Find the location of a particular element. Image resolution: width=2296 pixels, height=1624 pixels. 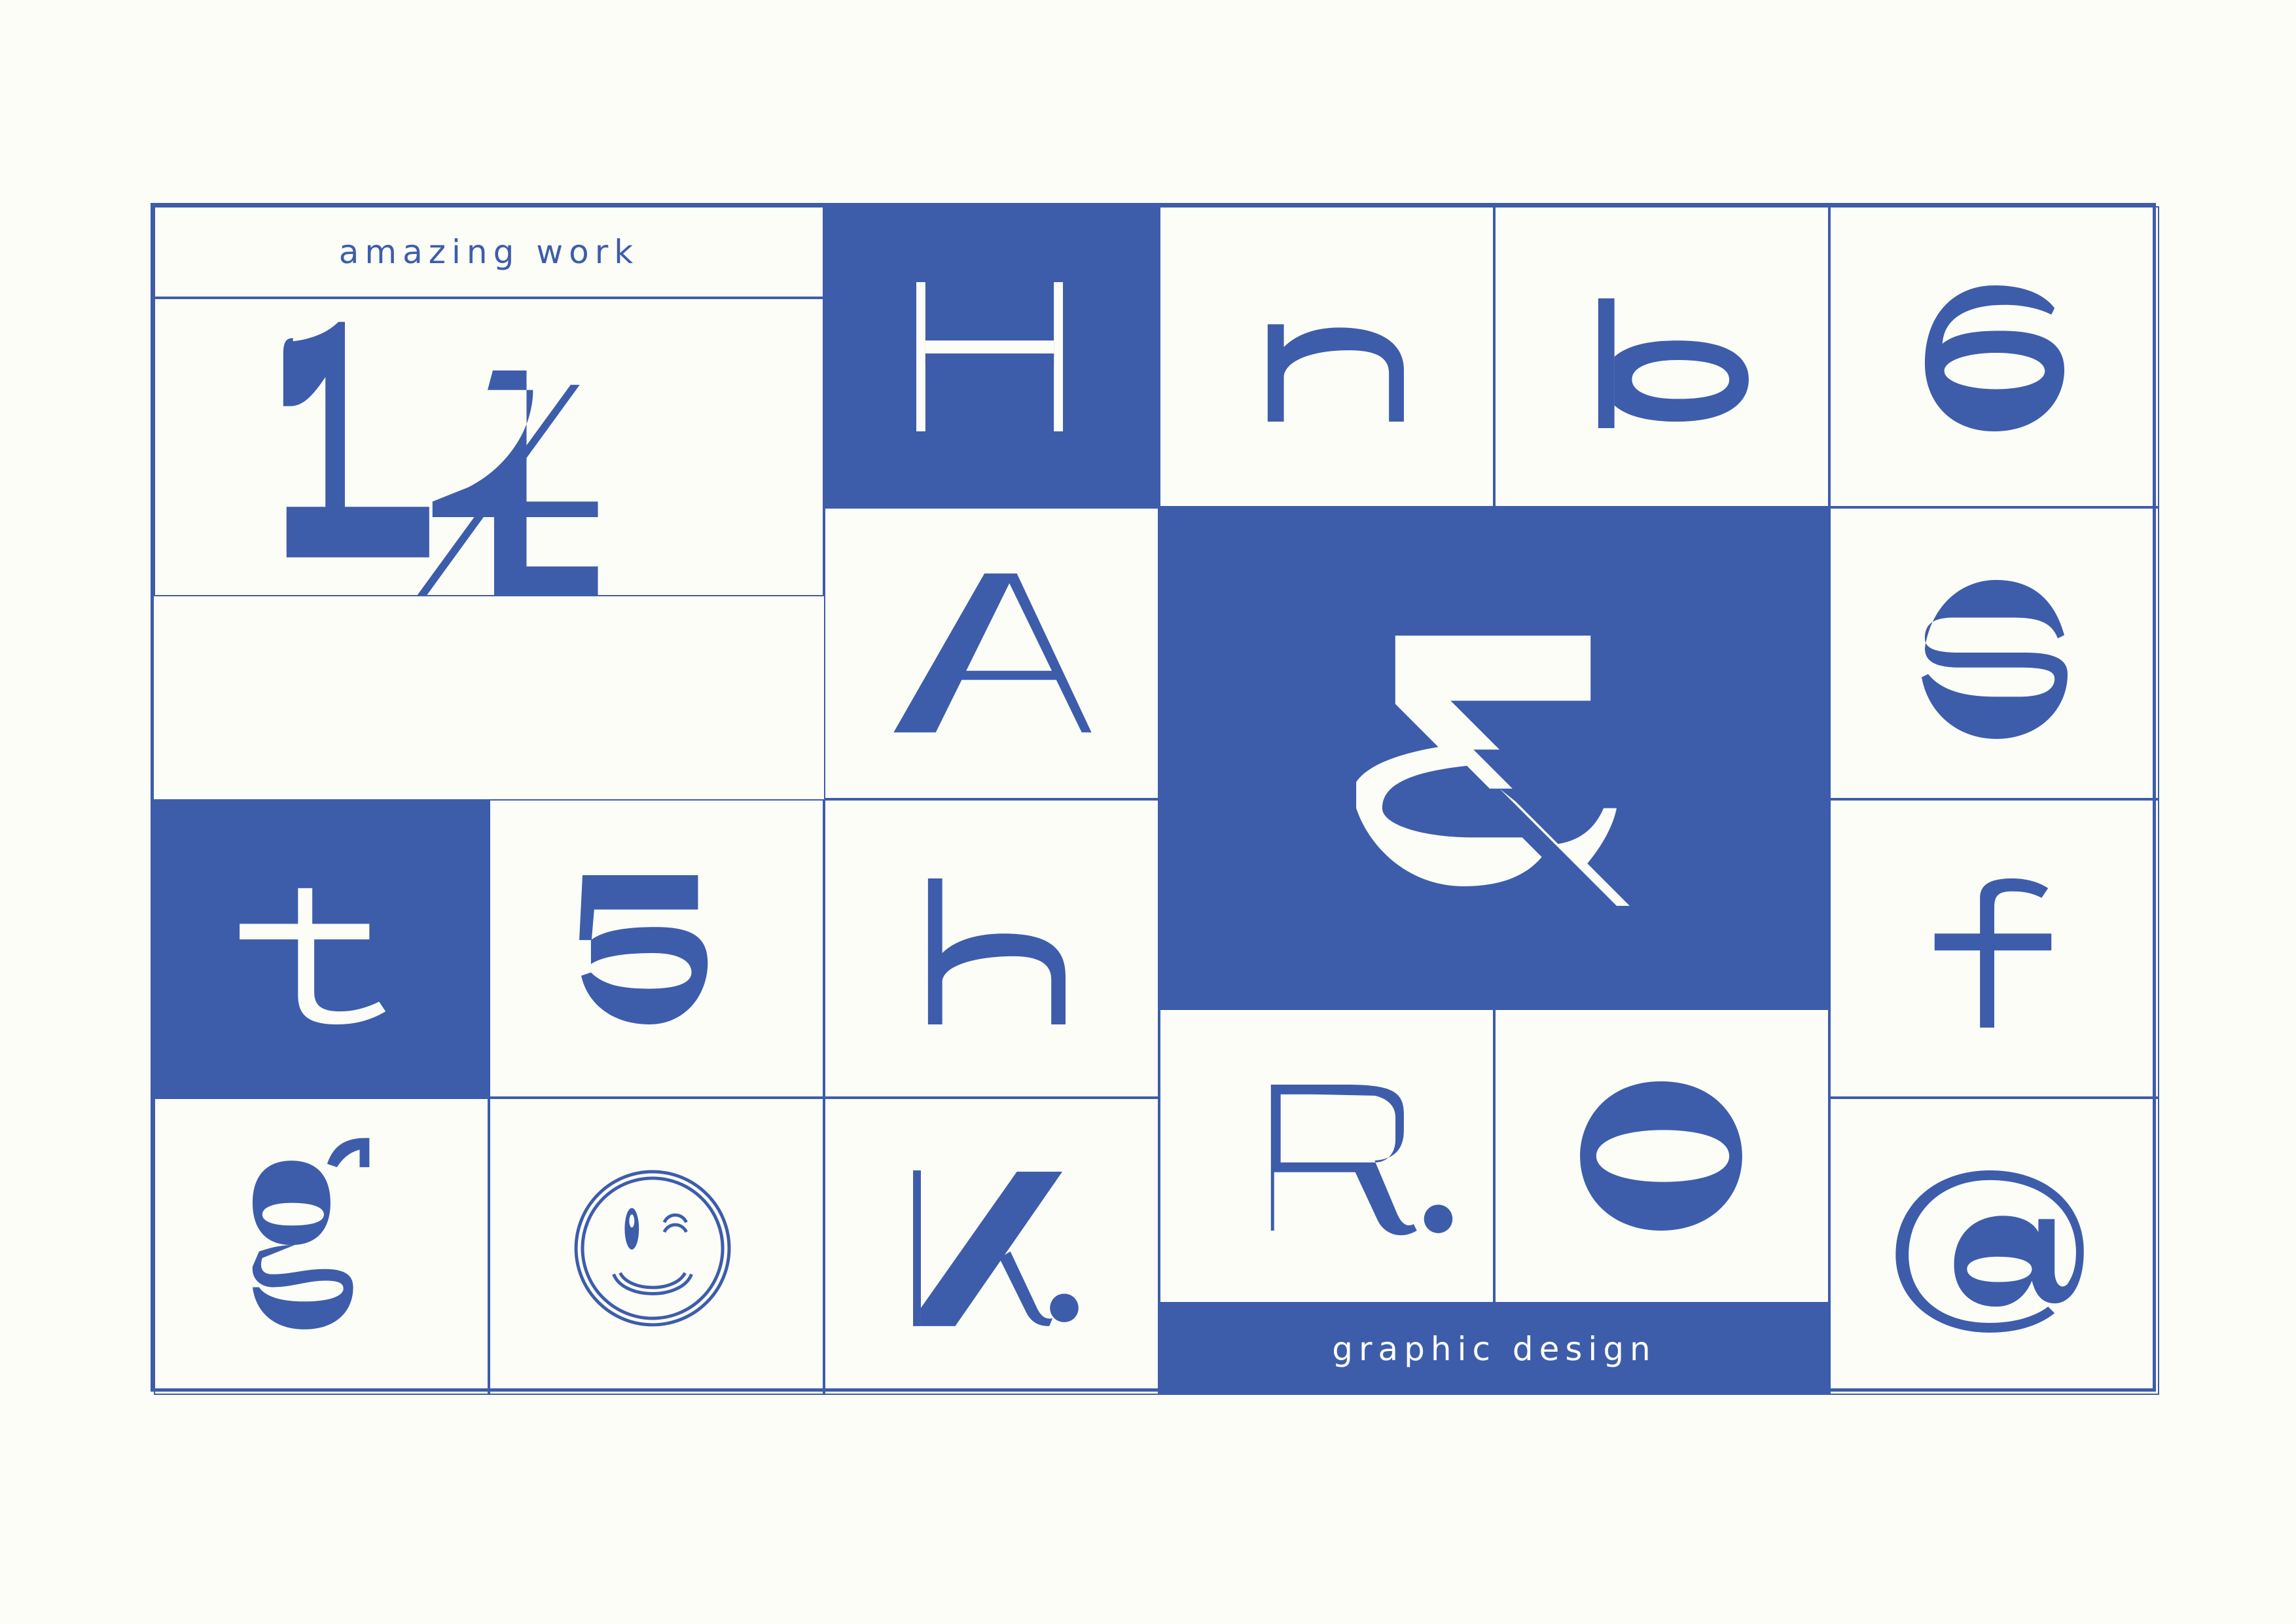

glyph-lower-k is located at coordinates (991, 1246).